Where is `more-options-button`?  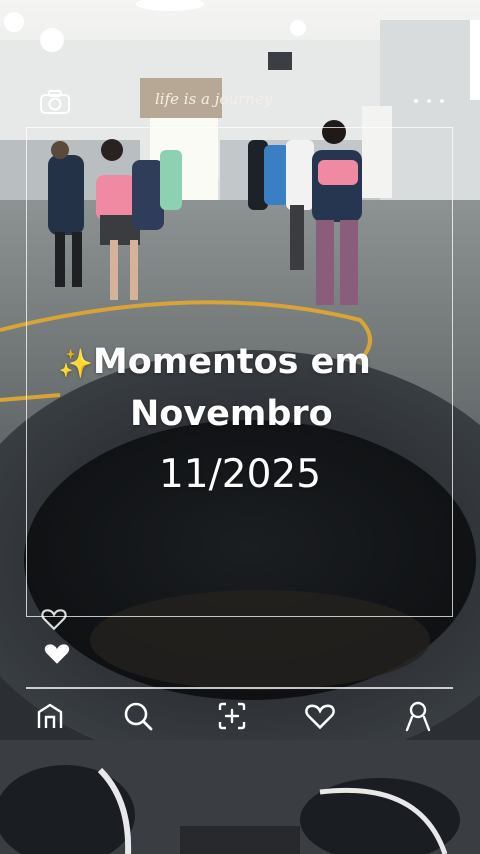
more-options-button is located at coordinates (429, 101).